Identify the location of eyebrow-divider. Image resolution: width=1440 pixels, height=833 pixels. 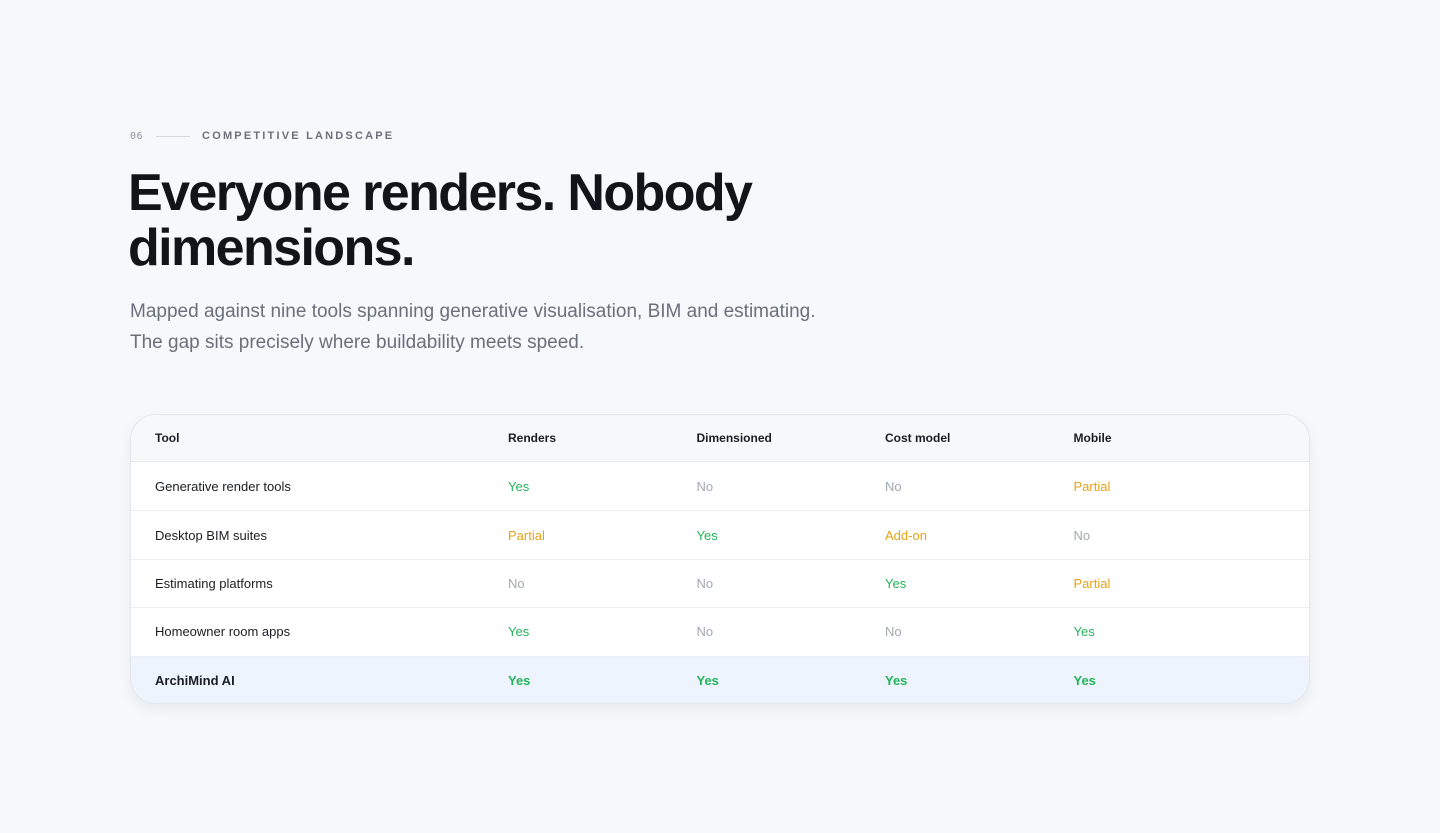
(173, 136).